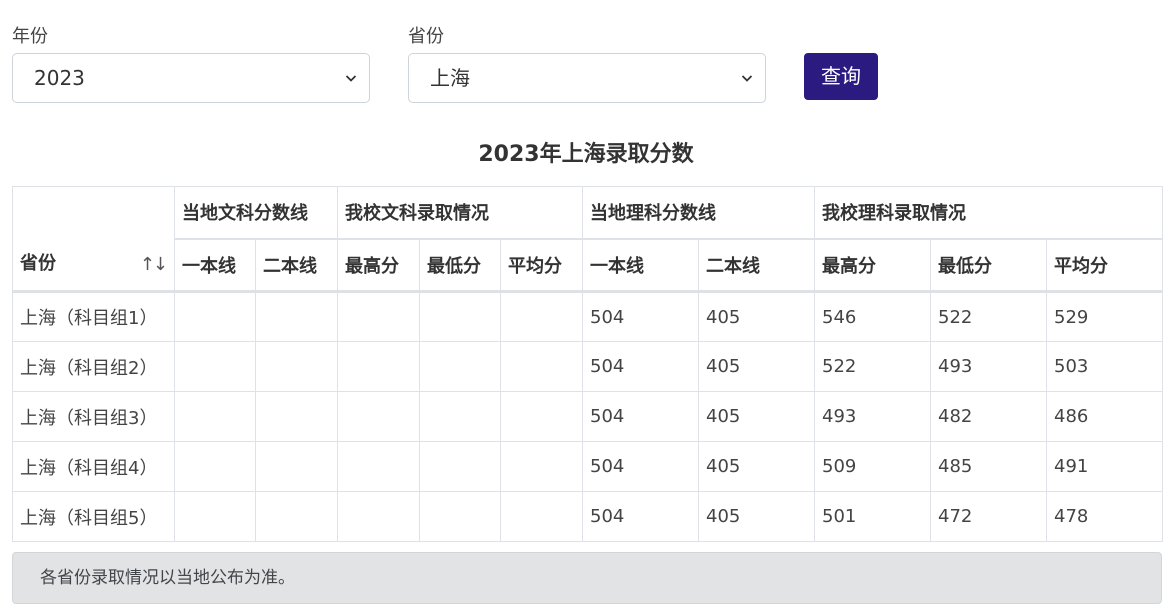 The height and width of the screenshot is (612, 1172). Describe the element at coordinates (988, 466) in the screenshot. I see `cell-sci-min: 485` at that location.